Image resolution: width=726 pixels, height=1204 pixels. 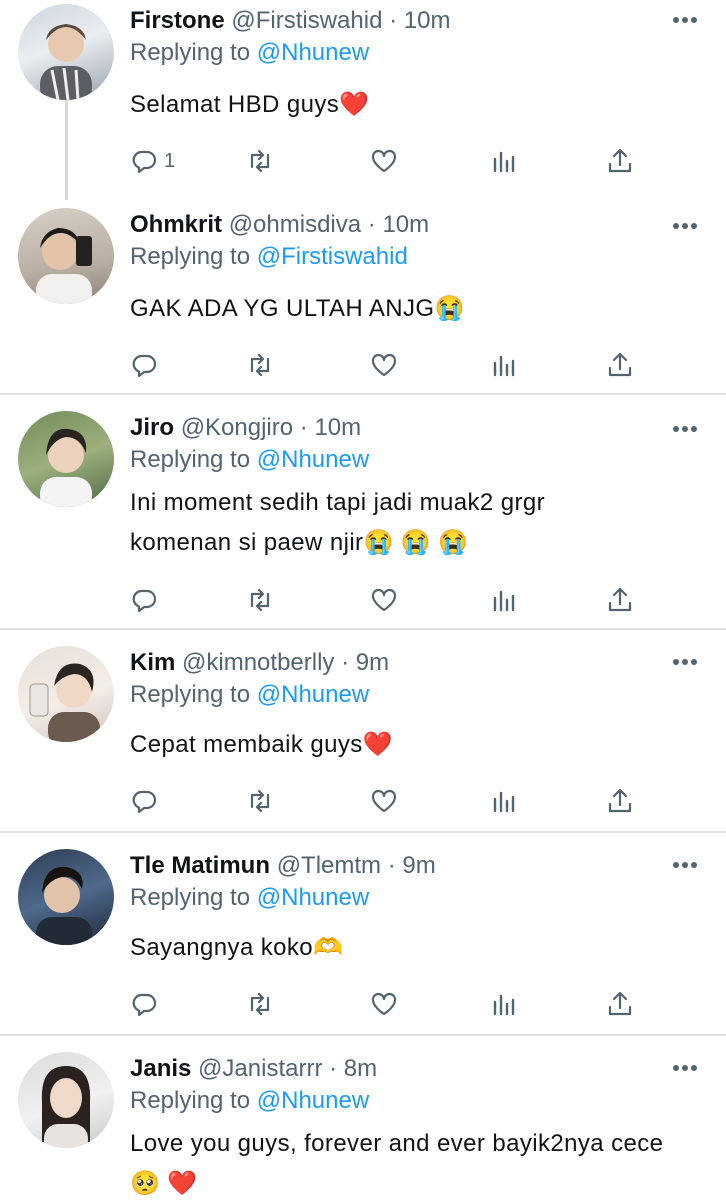 I want to click on user-handle: @Janistarrr, so click(x=260, y=1068).